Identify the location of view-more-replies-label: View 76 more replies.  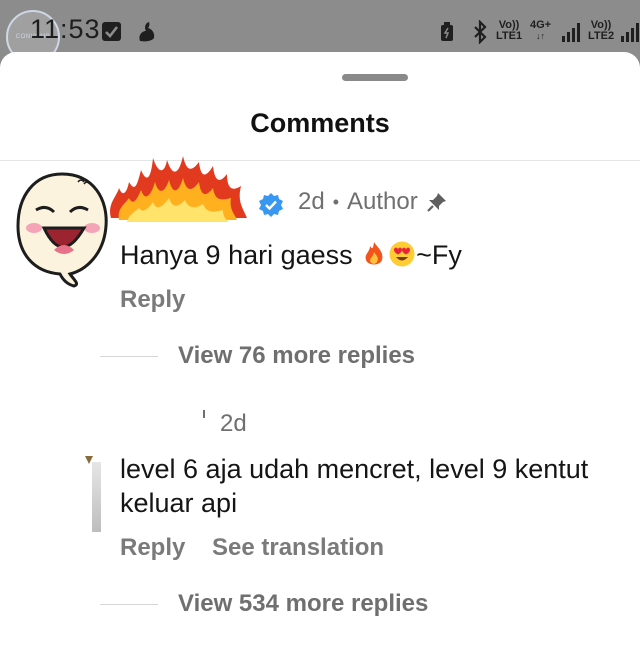
(297, 355).